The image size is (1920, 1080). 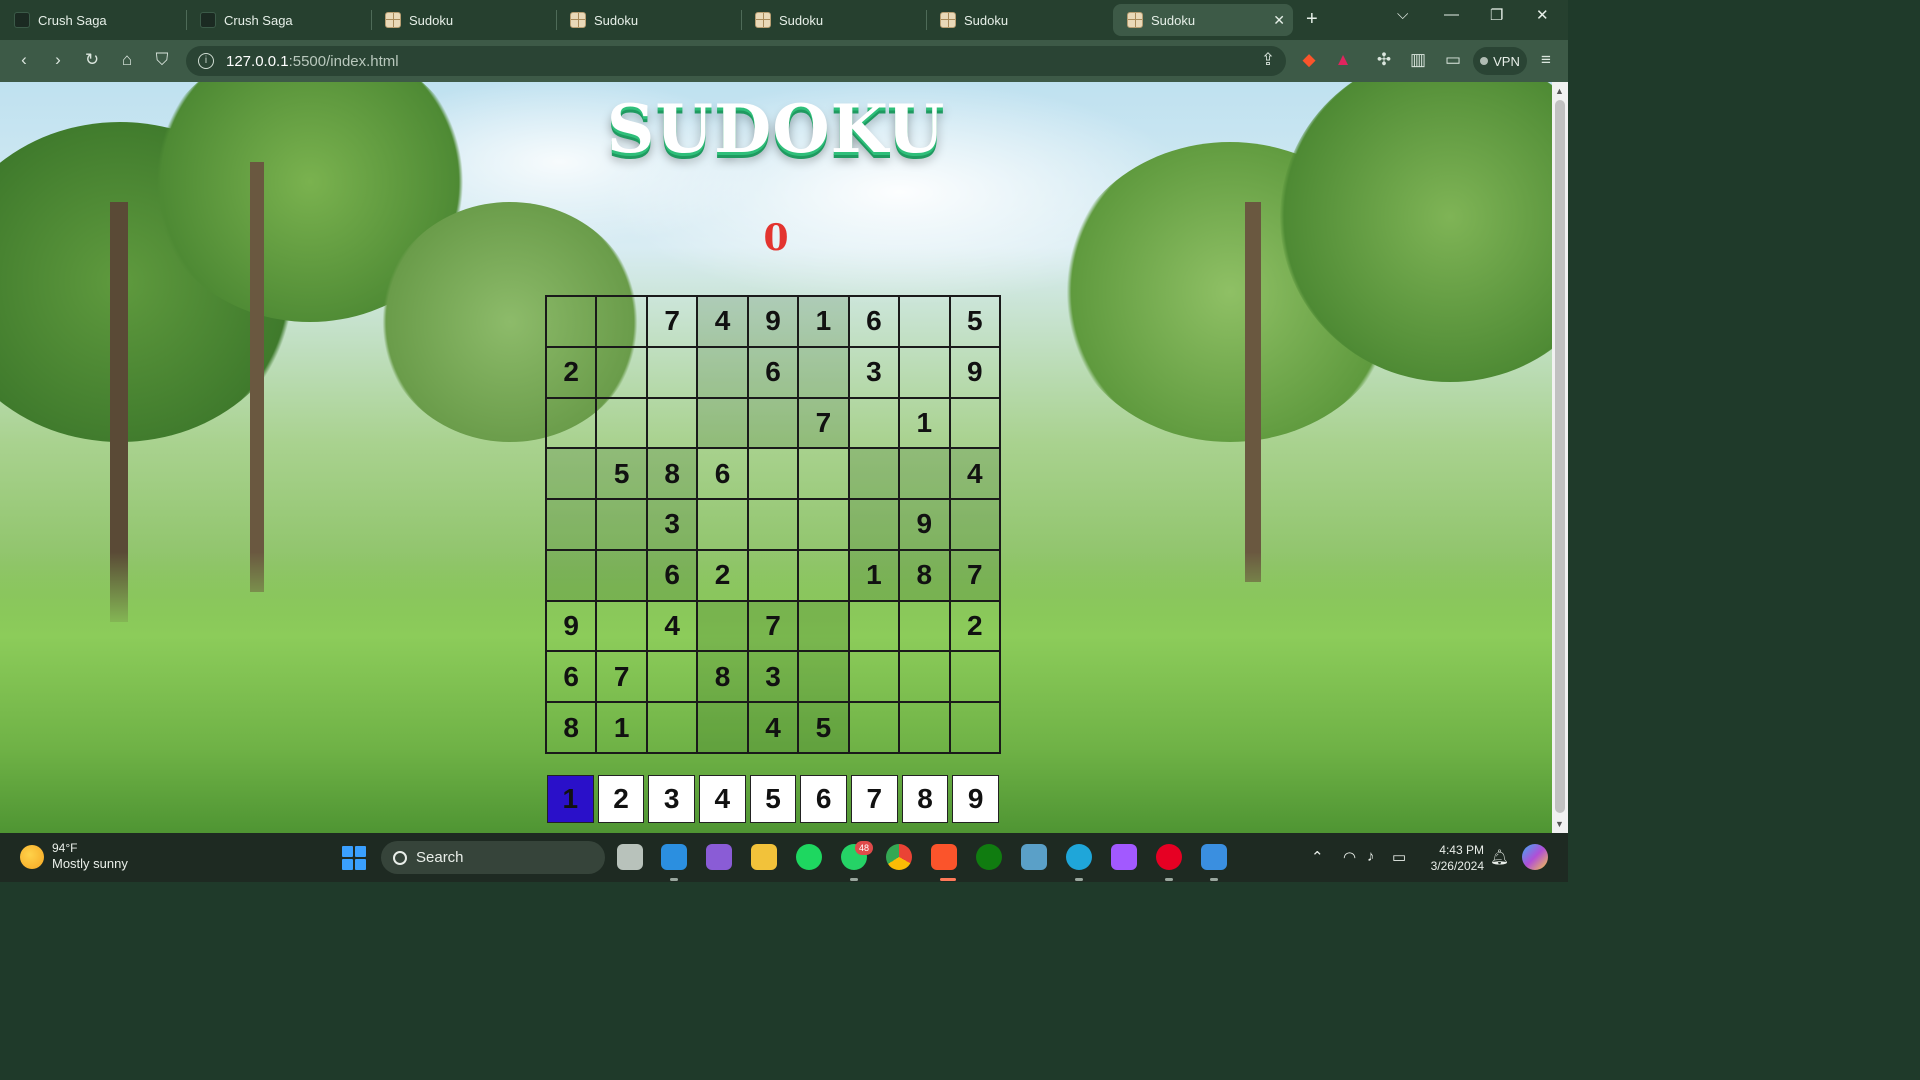 What do you see at coordinates (874, 799) in the screenshot?
I see `digit-button-7: 7` at bounding box center [874, 799].